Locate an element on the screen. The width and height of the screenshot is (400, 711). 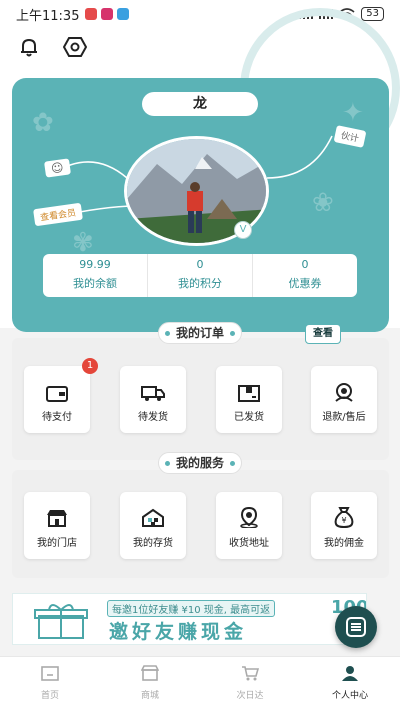
person-icon is located at coordinates (350, 673).